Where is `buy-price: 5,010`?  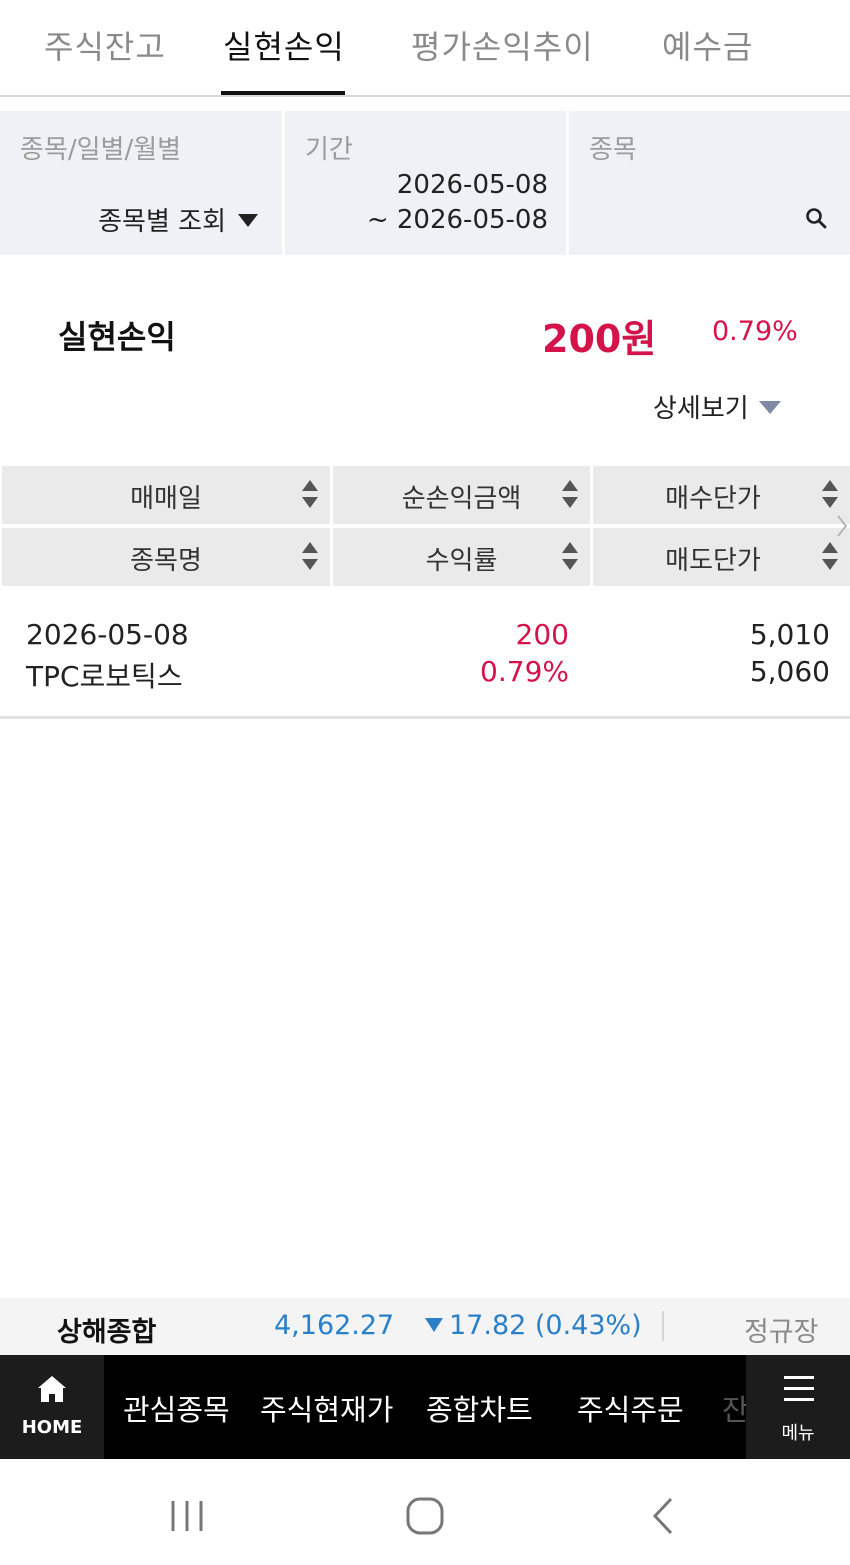 buy-price: 5,010 is located at coordinates (789, 634).